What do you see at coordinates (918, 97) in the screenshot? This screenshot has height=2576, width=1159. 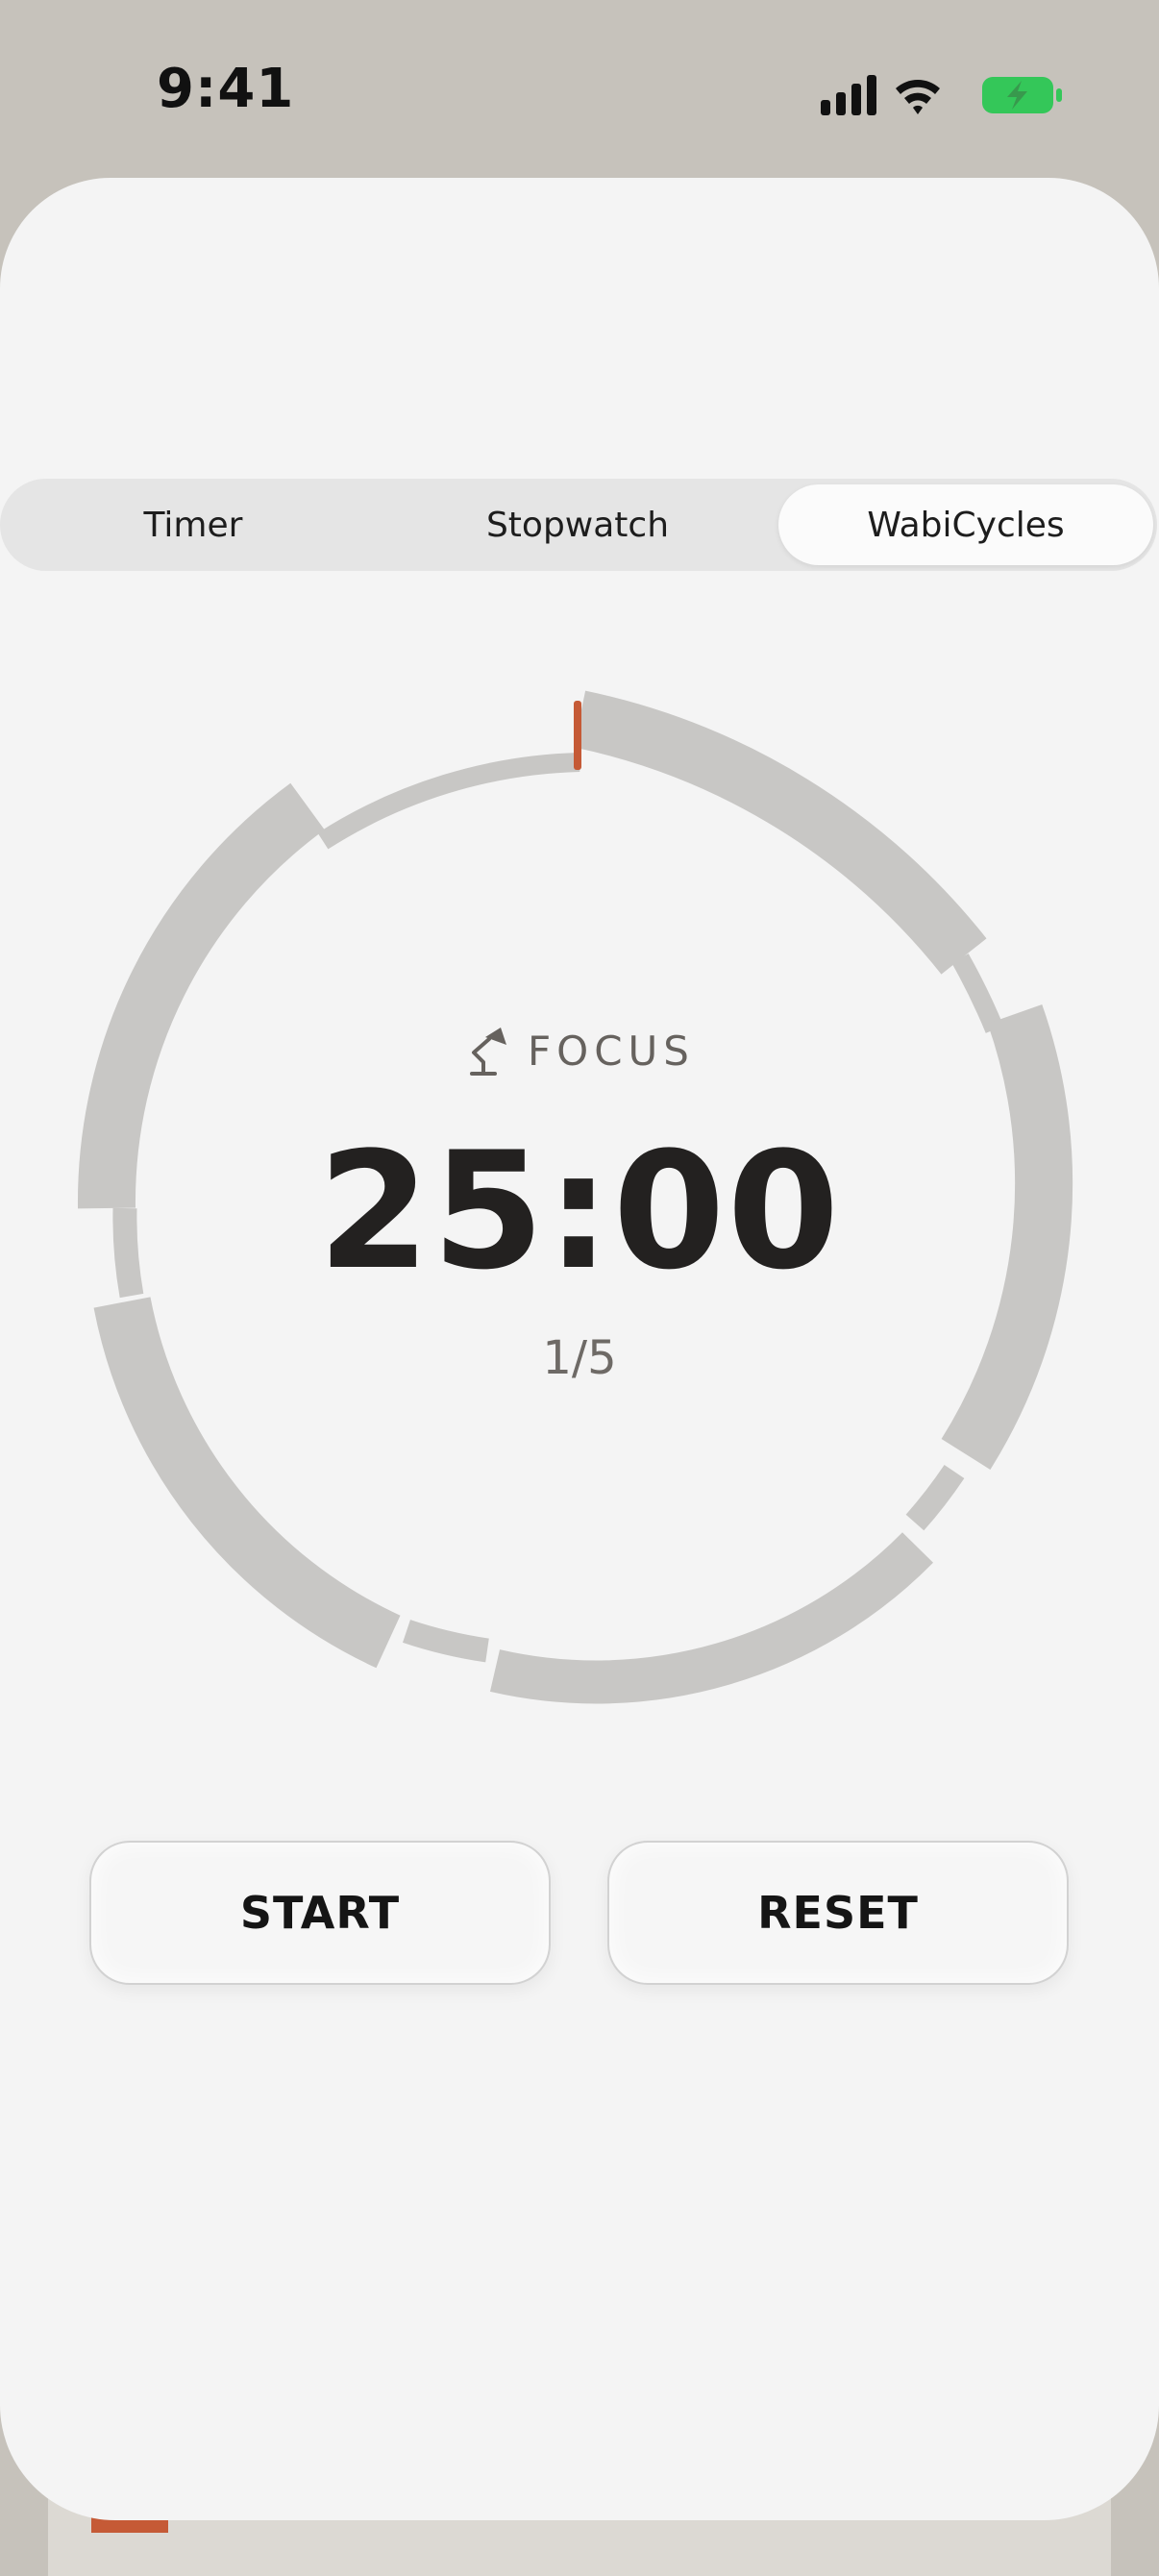 I see `wifi-icon` at bounding box center [918, 97].